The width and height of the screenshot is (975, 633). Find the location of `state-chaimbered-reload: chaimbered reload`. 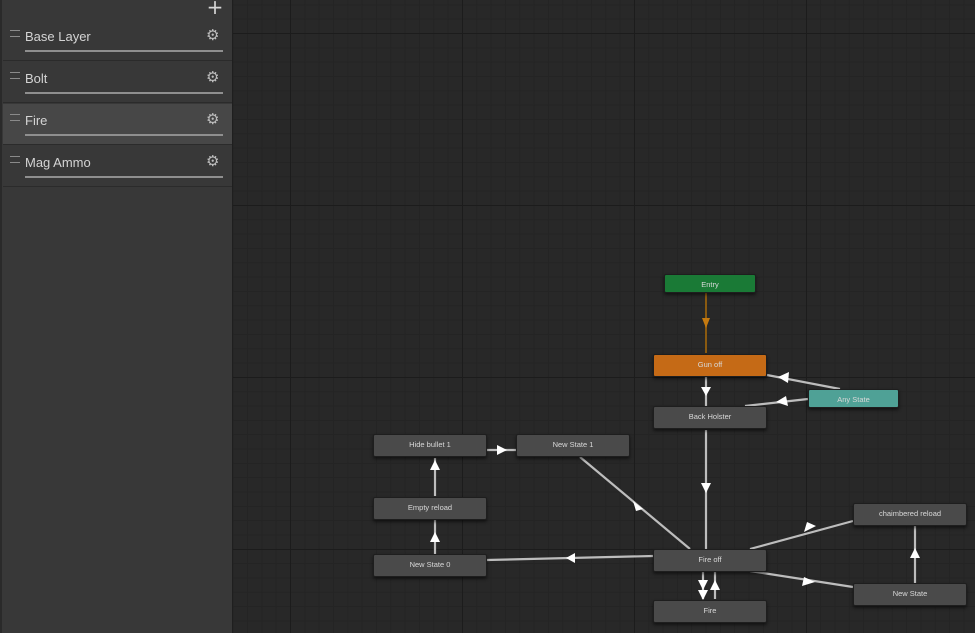

state-chaimbered-reload: chaimbered reload is located at coordinates (910, 514).